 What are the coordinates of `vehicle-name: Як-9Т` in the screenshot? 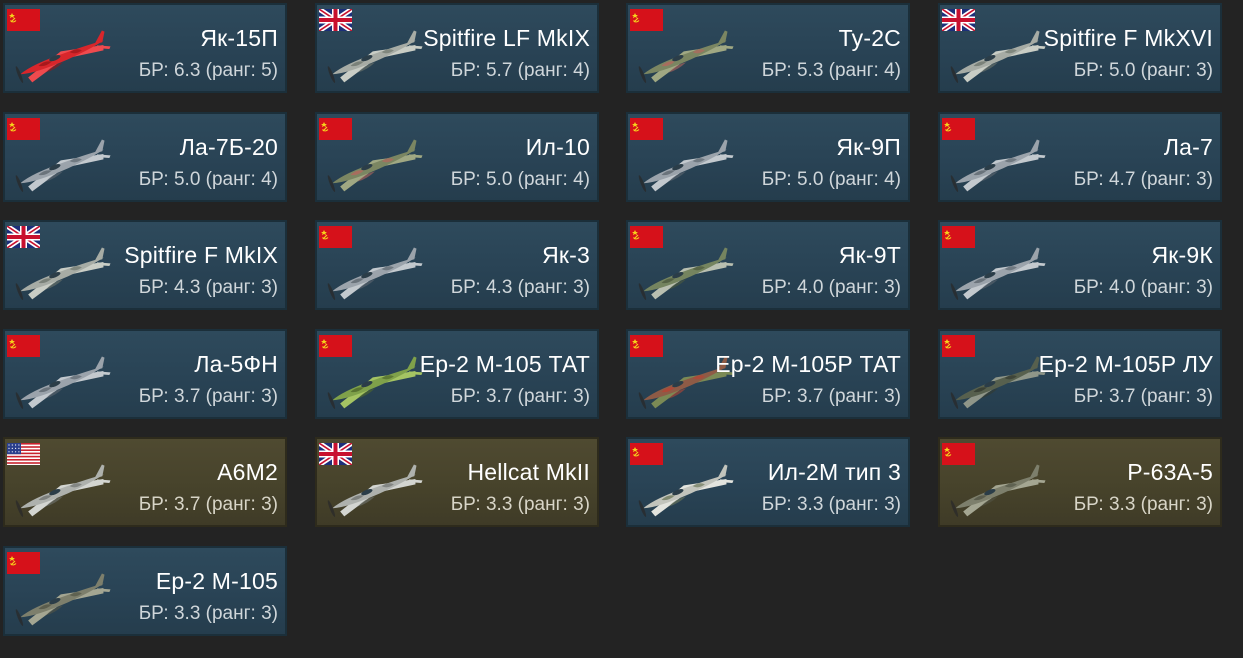 It's located at (869, 255).